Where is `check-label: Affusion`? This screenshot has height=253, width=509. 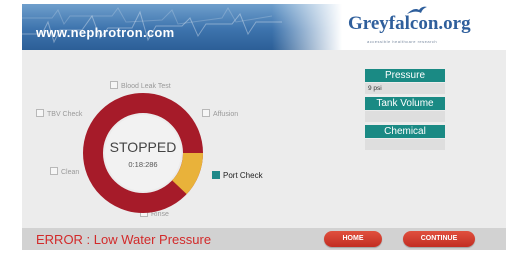
check-label: Affusion is located at coordinates (226, 114).